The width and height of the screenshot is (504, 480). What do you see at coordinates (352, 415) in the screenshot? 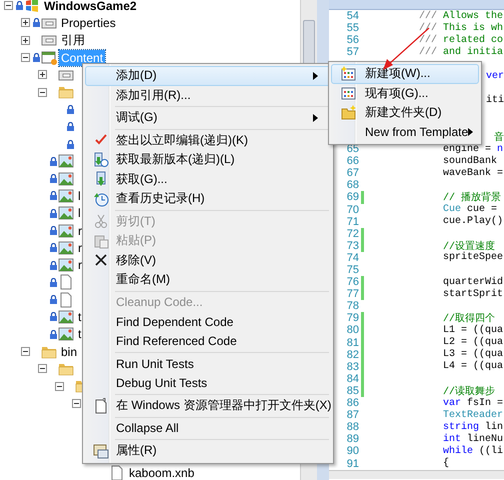
I see `line-number: 87` at bounding box center [352, 415].